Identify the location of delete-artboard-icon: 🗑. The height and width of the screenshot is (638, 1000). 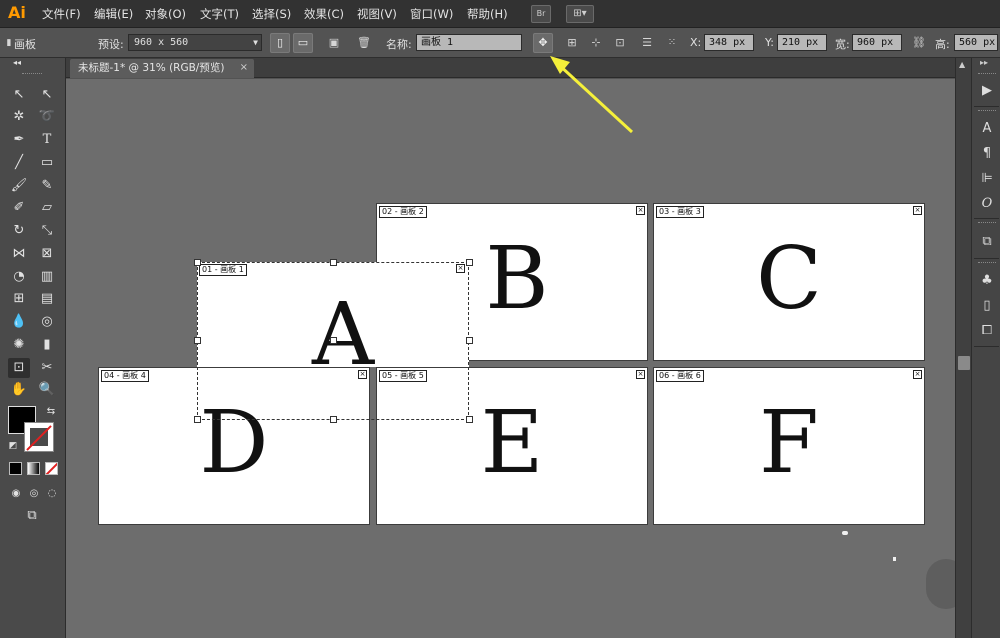
(364, 43).